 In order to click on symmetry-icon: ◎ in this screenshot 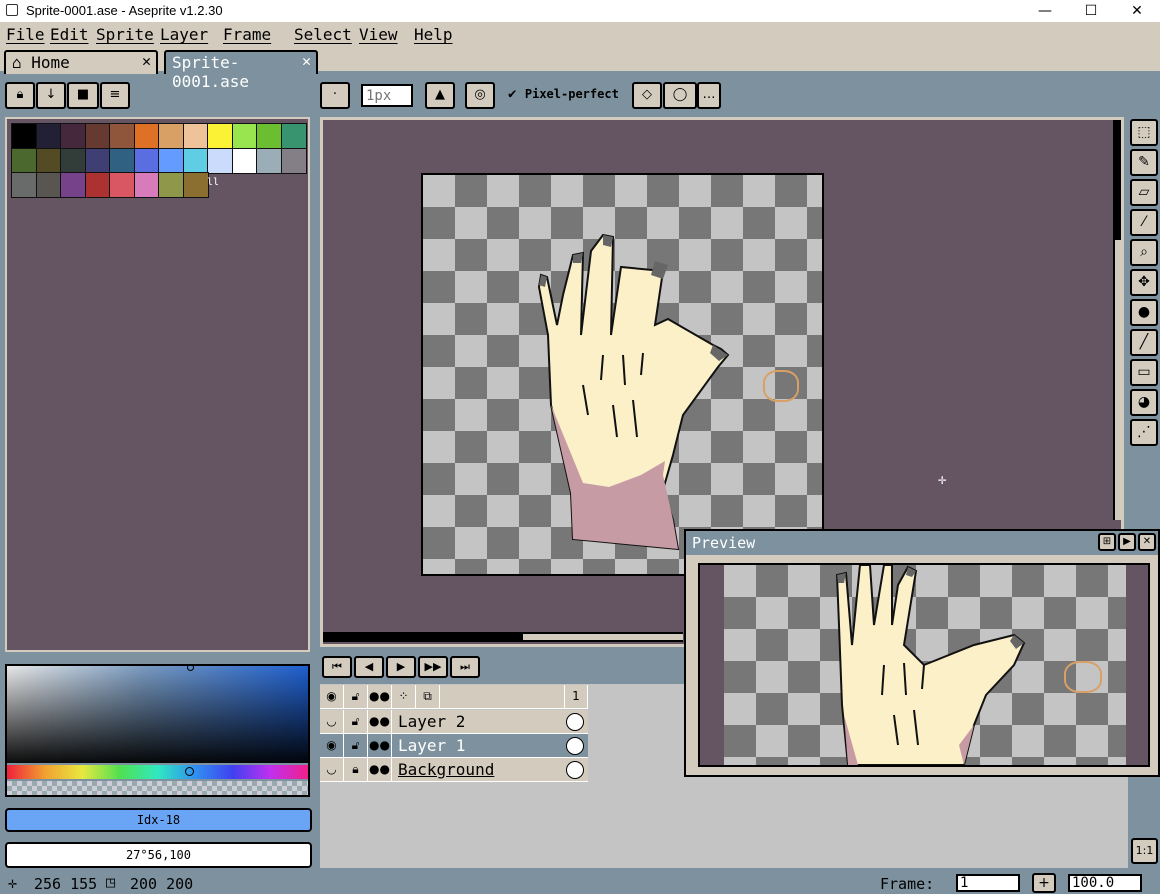, I will do `click(480, 95)`.